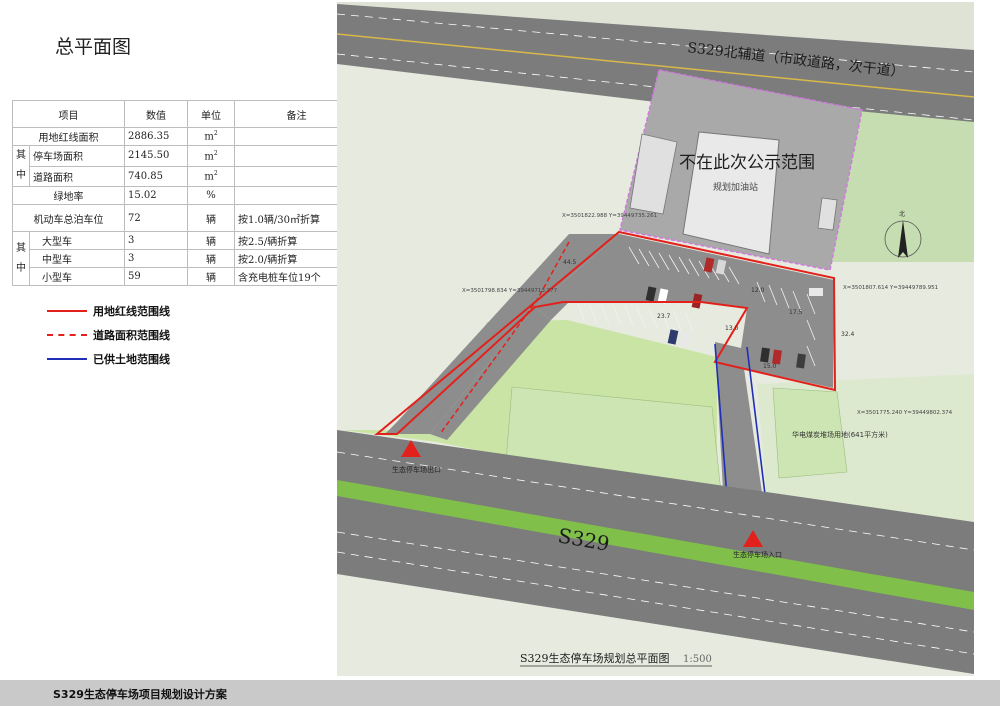  What do you see at coordinates (131, 311) in the screenshot?
I see `legend-label: 用地红线范围线` at bounding box center [131, 311].